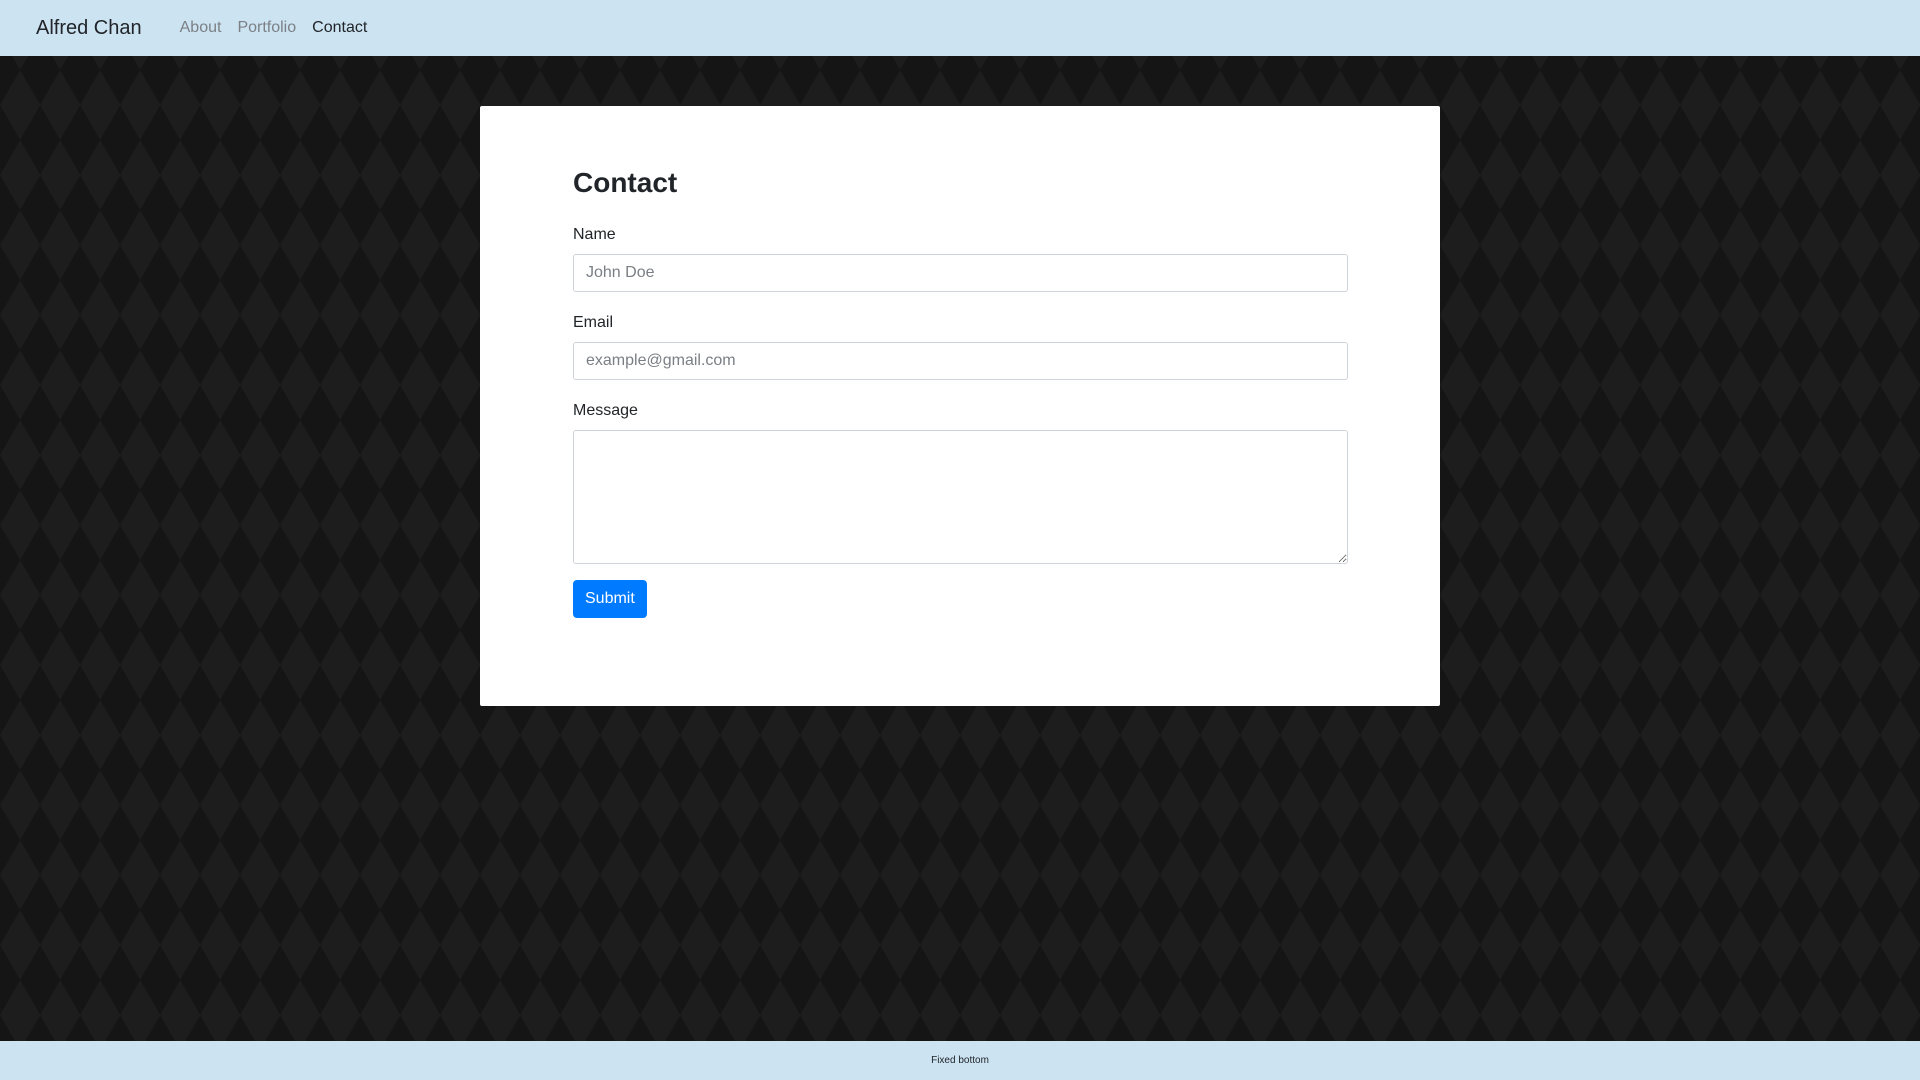 The width and height of the screenshot is (1920, 1080). I want to click on submit-button: Submit, so click(610, 598).